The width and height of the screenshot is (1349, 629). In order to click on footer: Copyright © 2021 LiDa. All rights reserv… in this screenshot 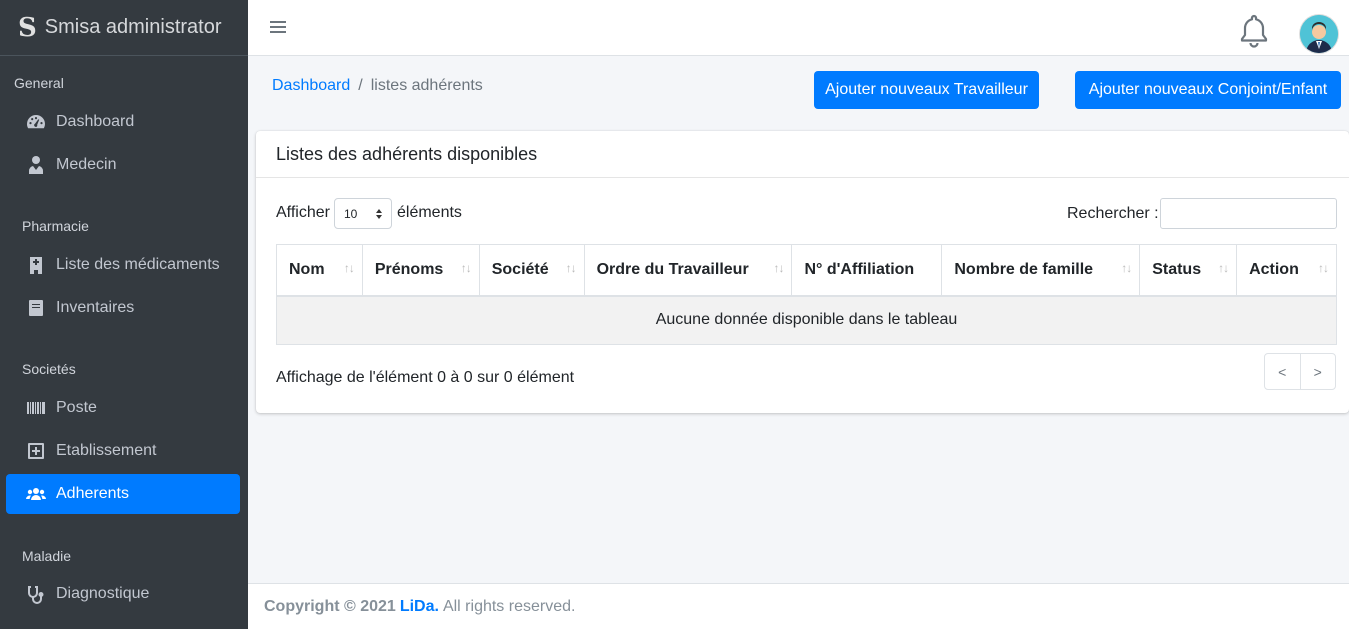, I will do `click(798, 606)`.